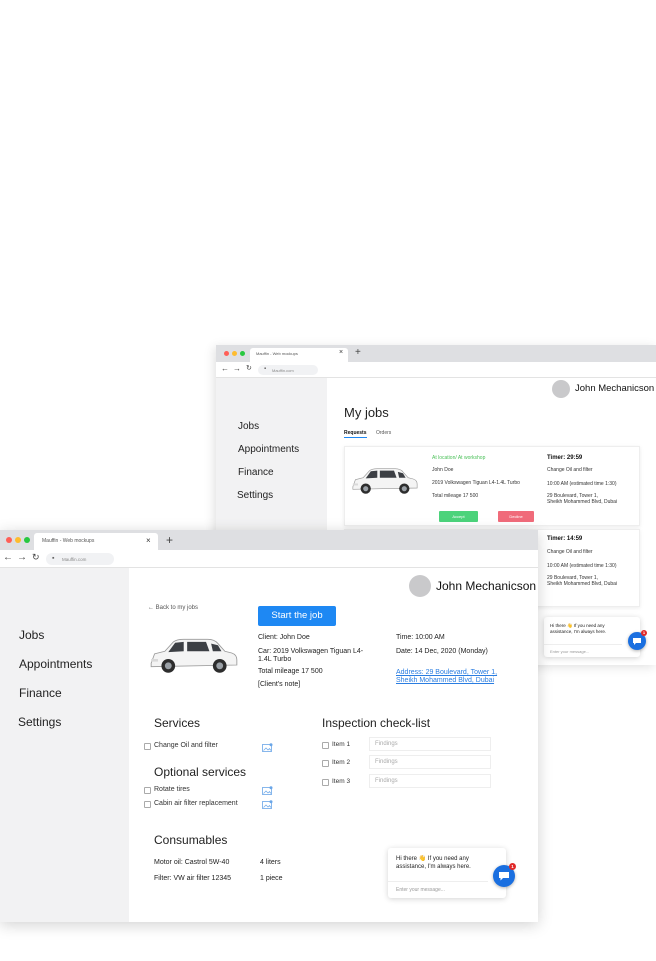 The width and height of the screenshot is (656, 961). What do you see at coordinates (355, 434) in the screenshot?
I see `tab-requests: Requests` at bounding box center [355, 434].